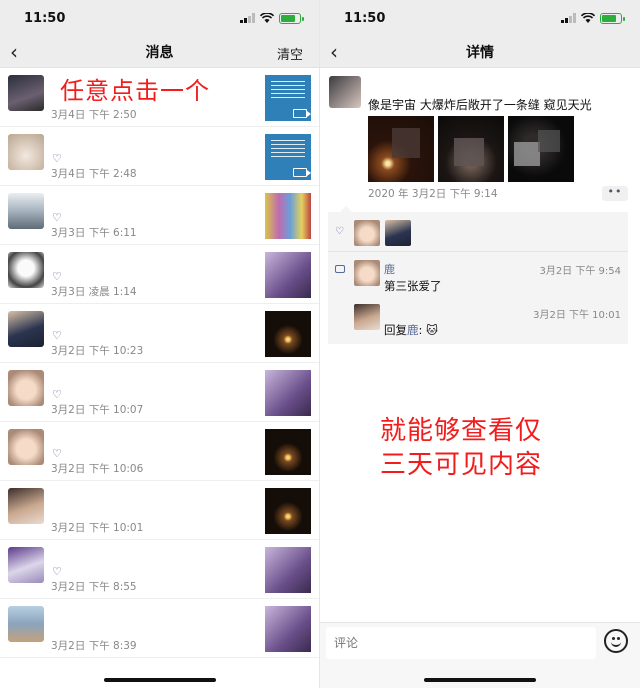 The width and height of the screenshot is (640, 688). I want to click on nav-bar: ‹ 消息 清空, so click(159, 52).